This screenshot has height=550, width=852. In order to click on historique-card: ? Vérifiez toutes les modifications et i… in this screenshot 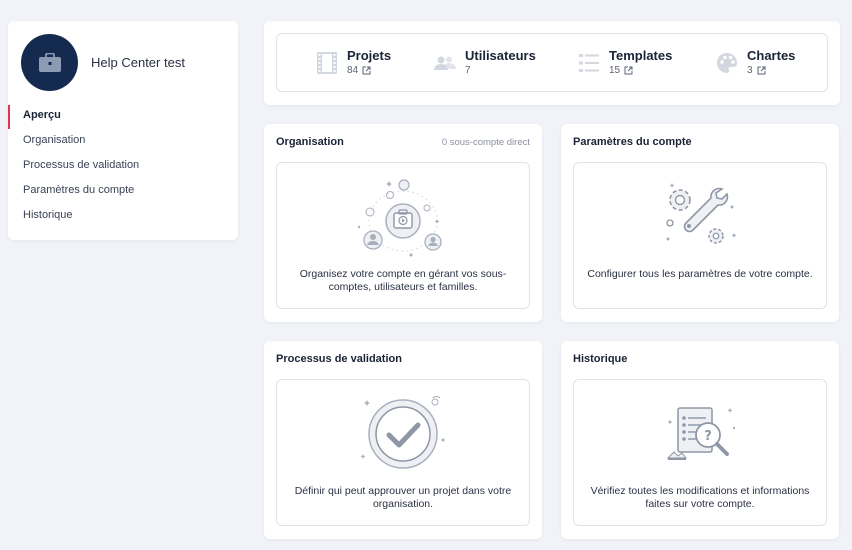, I will do `click(700, 452)`.